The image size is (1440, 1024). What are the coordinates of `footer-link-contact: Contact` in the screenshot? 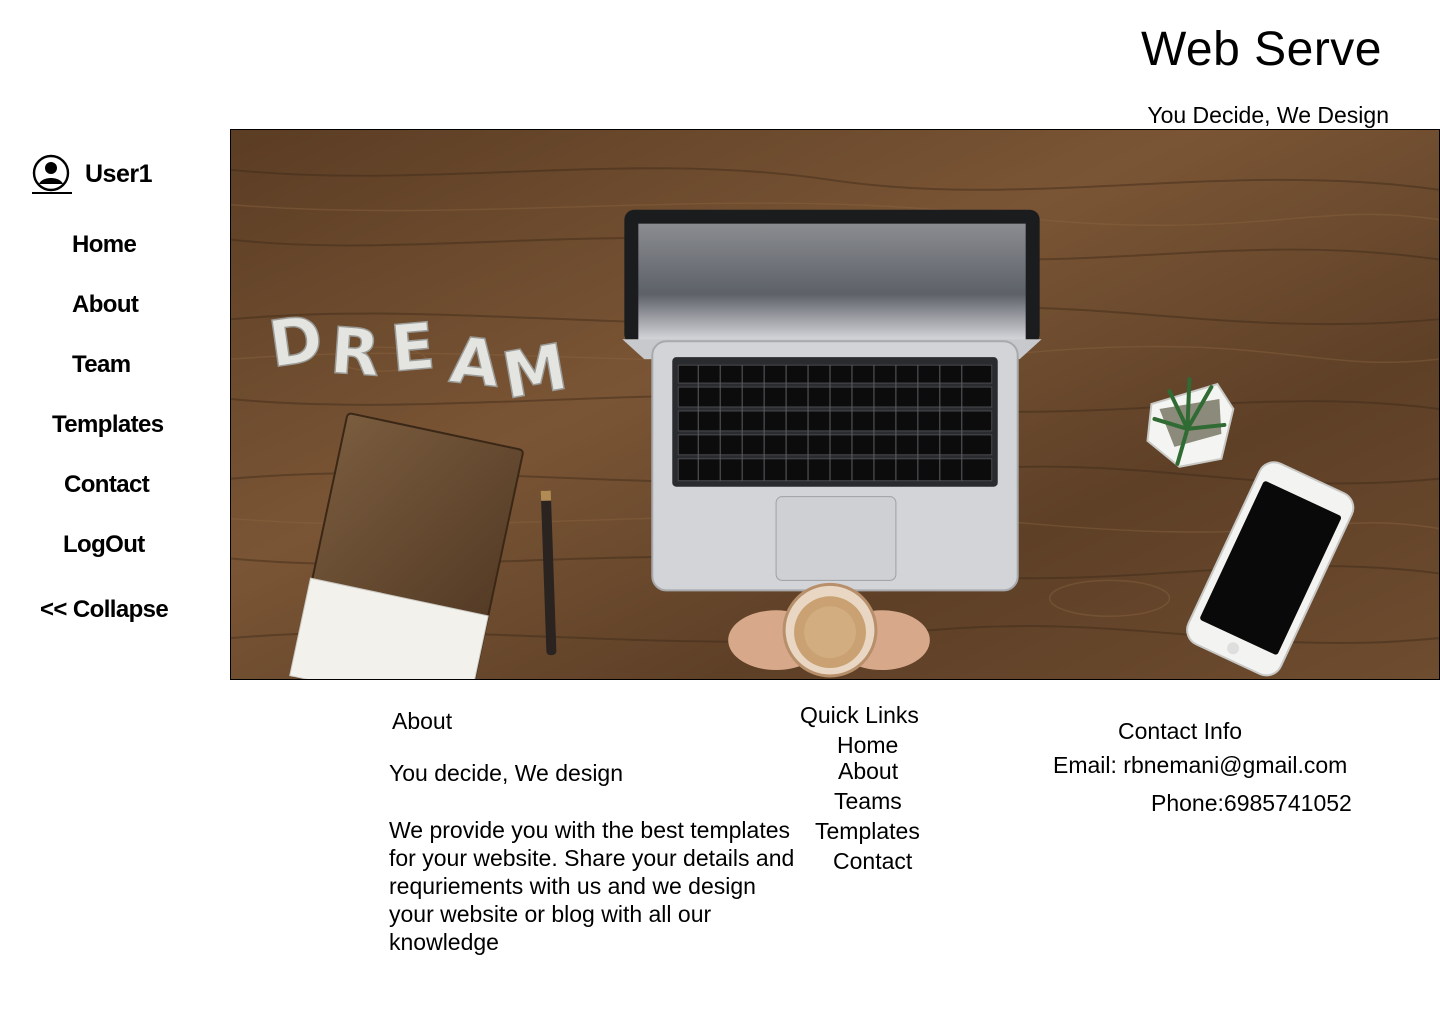 It's located at (872, 861).